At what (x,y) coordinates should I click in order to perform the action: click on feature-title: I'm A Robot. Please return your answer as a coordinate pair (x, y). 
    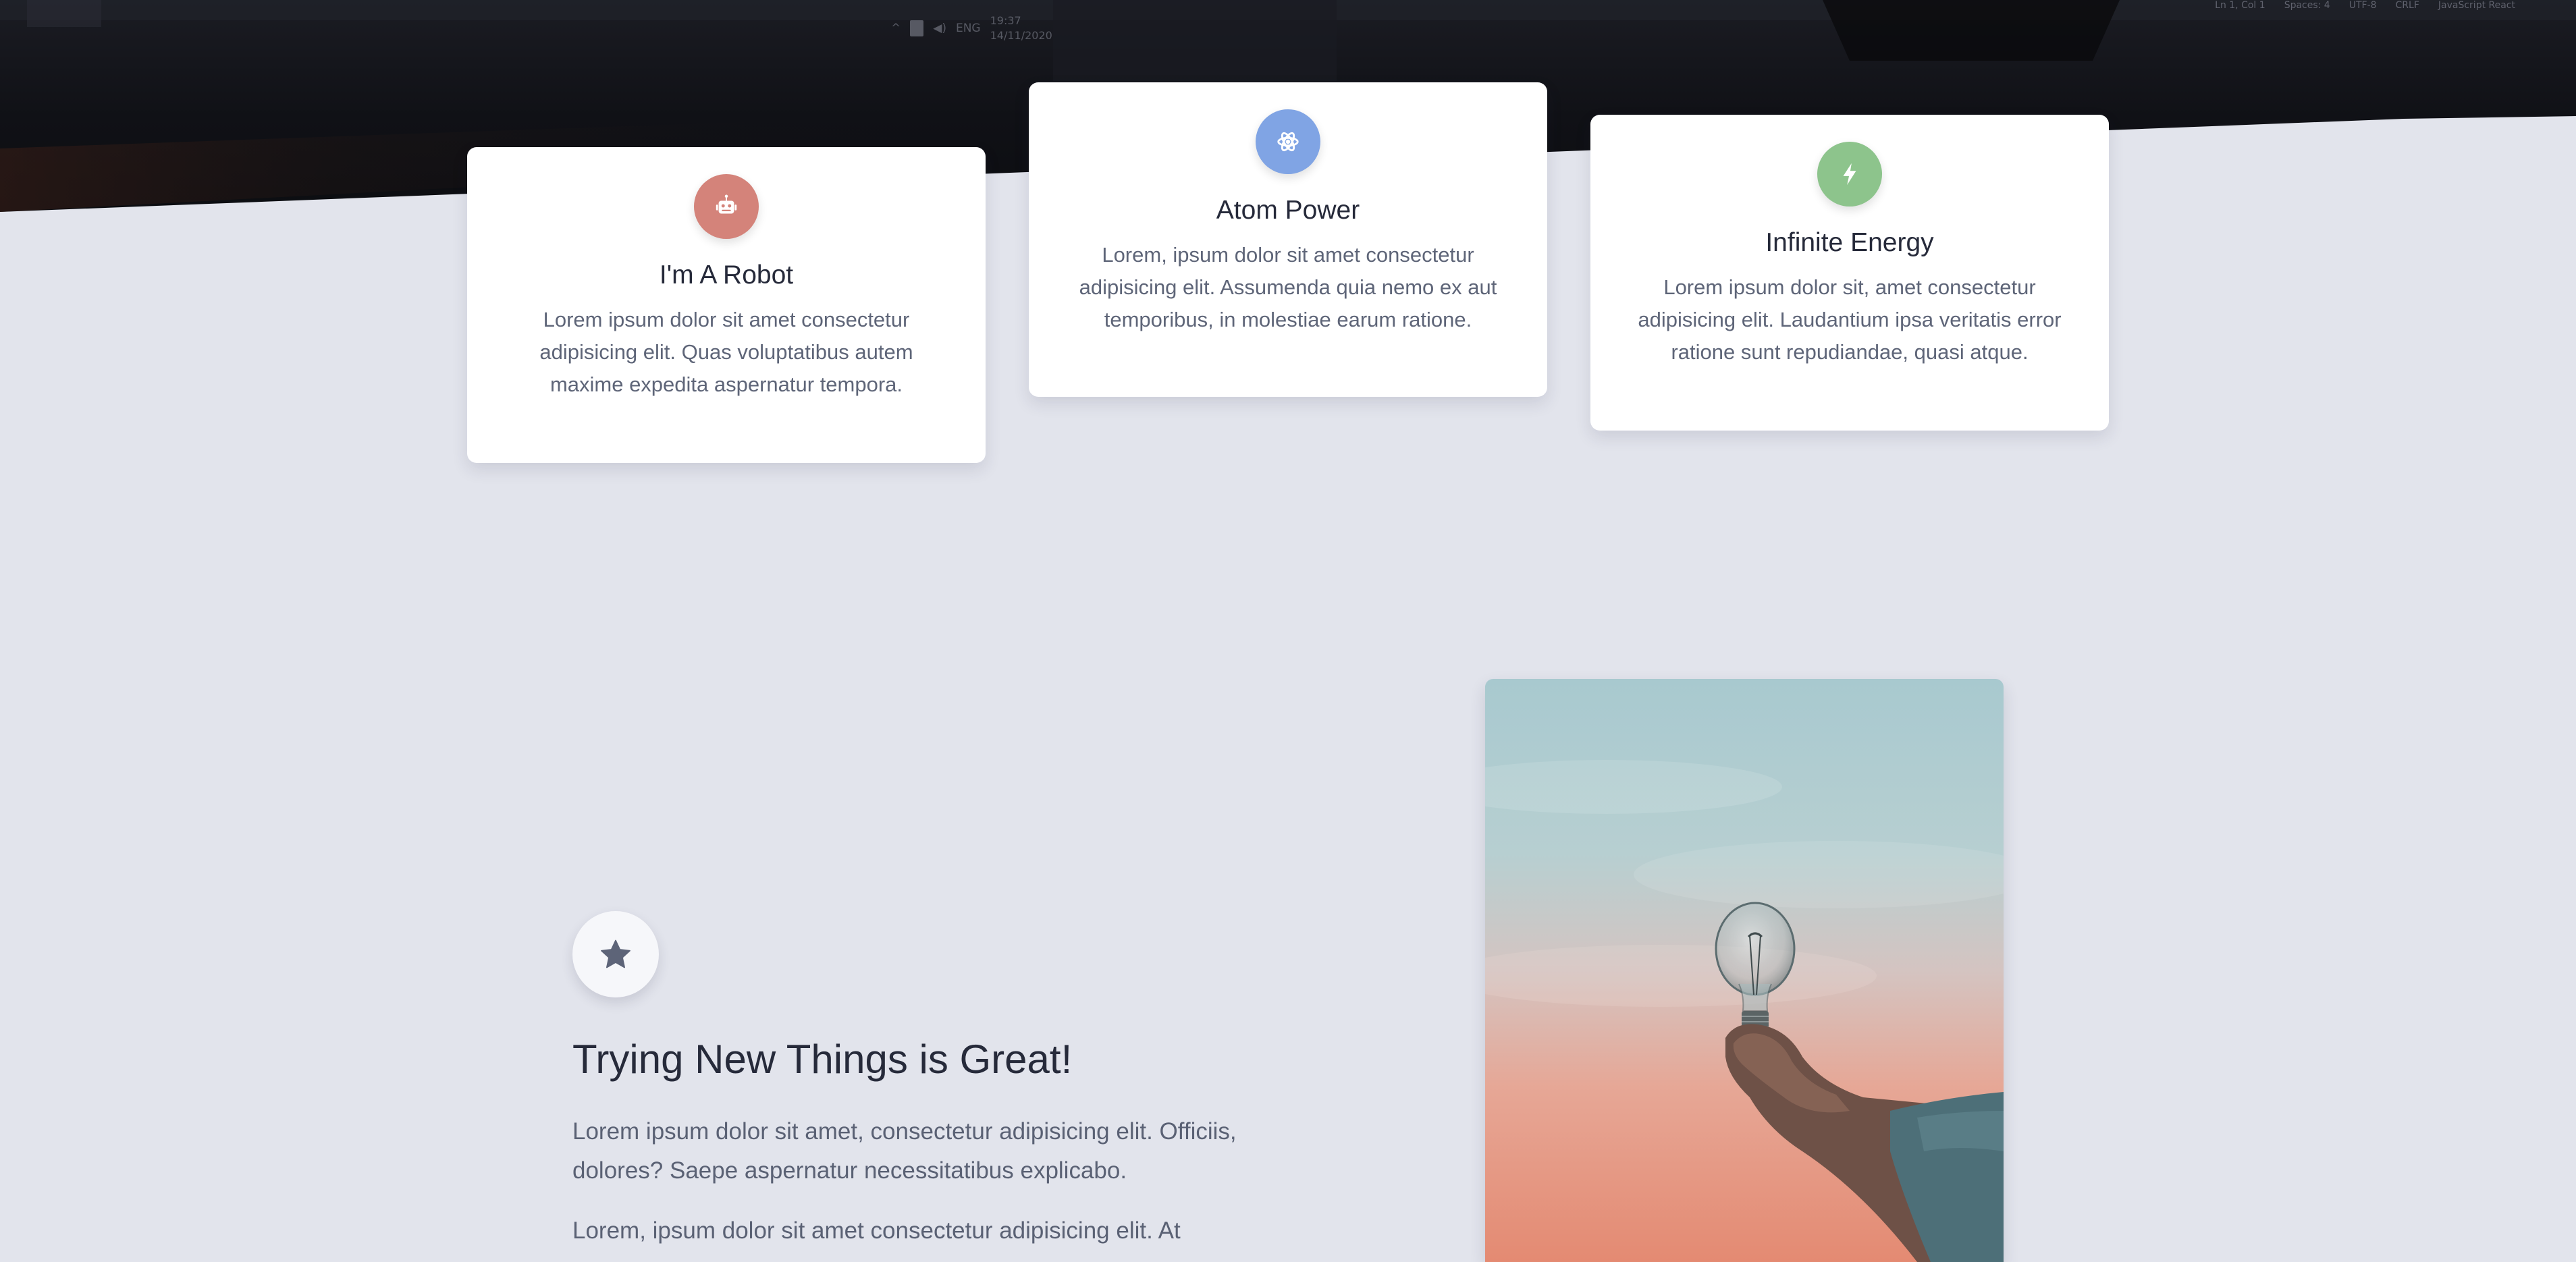
    Looking at the image, I should click on (726, 275).